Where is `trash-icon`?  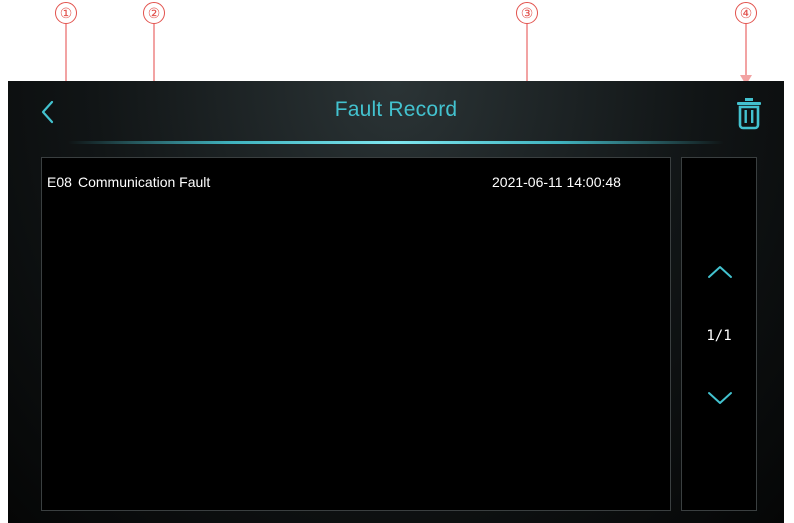
trash-icon is located at coordinates (749, 114).